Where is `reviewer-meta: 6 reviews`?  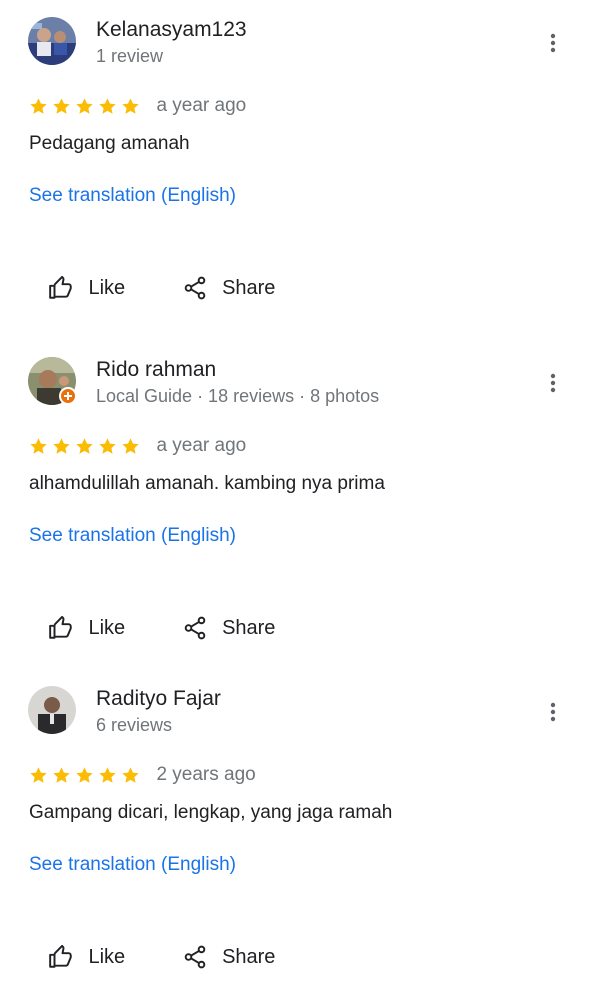 reviewer-meta: 6 reviews is located at coordinates (134, 725).